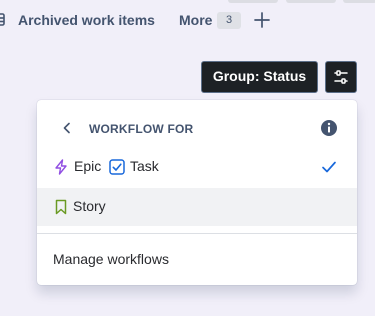 Image resolution: width=375 pixels, height=316 pixels. What do you see at coordinates (89, 206) in the screenshot?
I see `workflow-item-label: Story` at bounding box center [89, 206].